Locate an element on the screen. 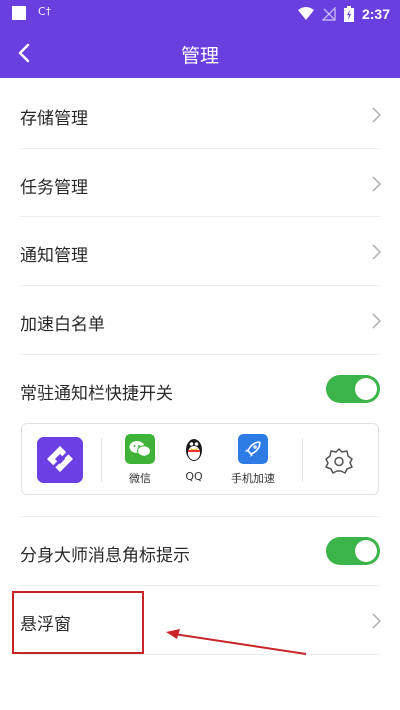 This screenshot has height=710, width=400. qq-penguin-icon is located at coordinates (194, 450).